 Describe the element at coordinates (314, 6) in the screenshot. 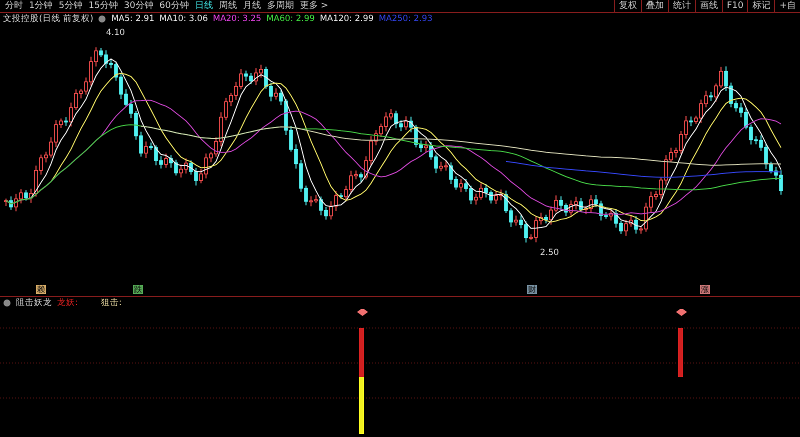

I see `period-tab: 更多 >` at that location.